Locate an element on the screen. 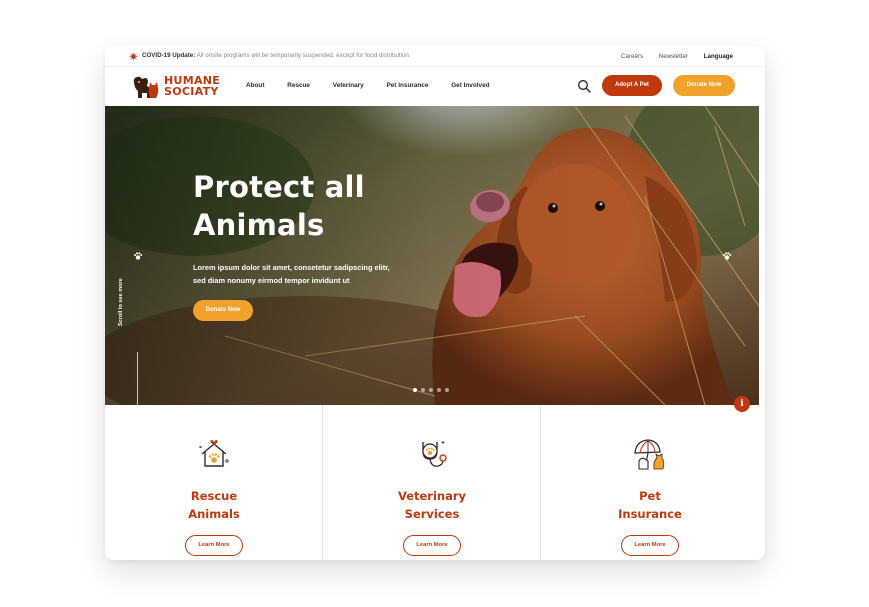  virus-icon is located at coordinates (133, 56).